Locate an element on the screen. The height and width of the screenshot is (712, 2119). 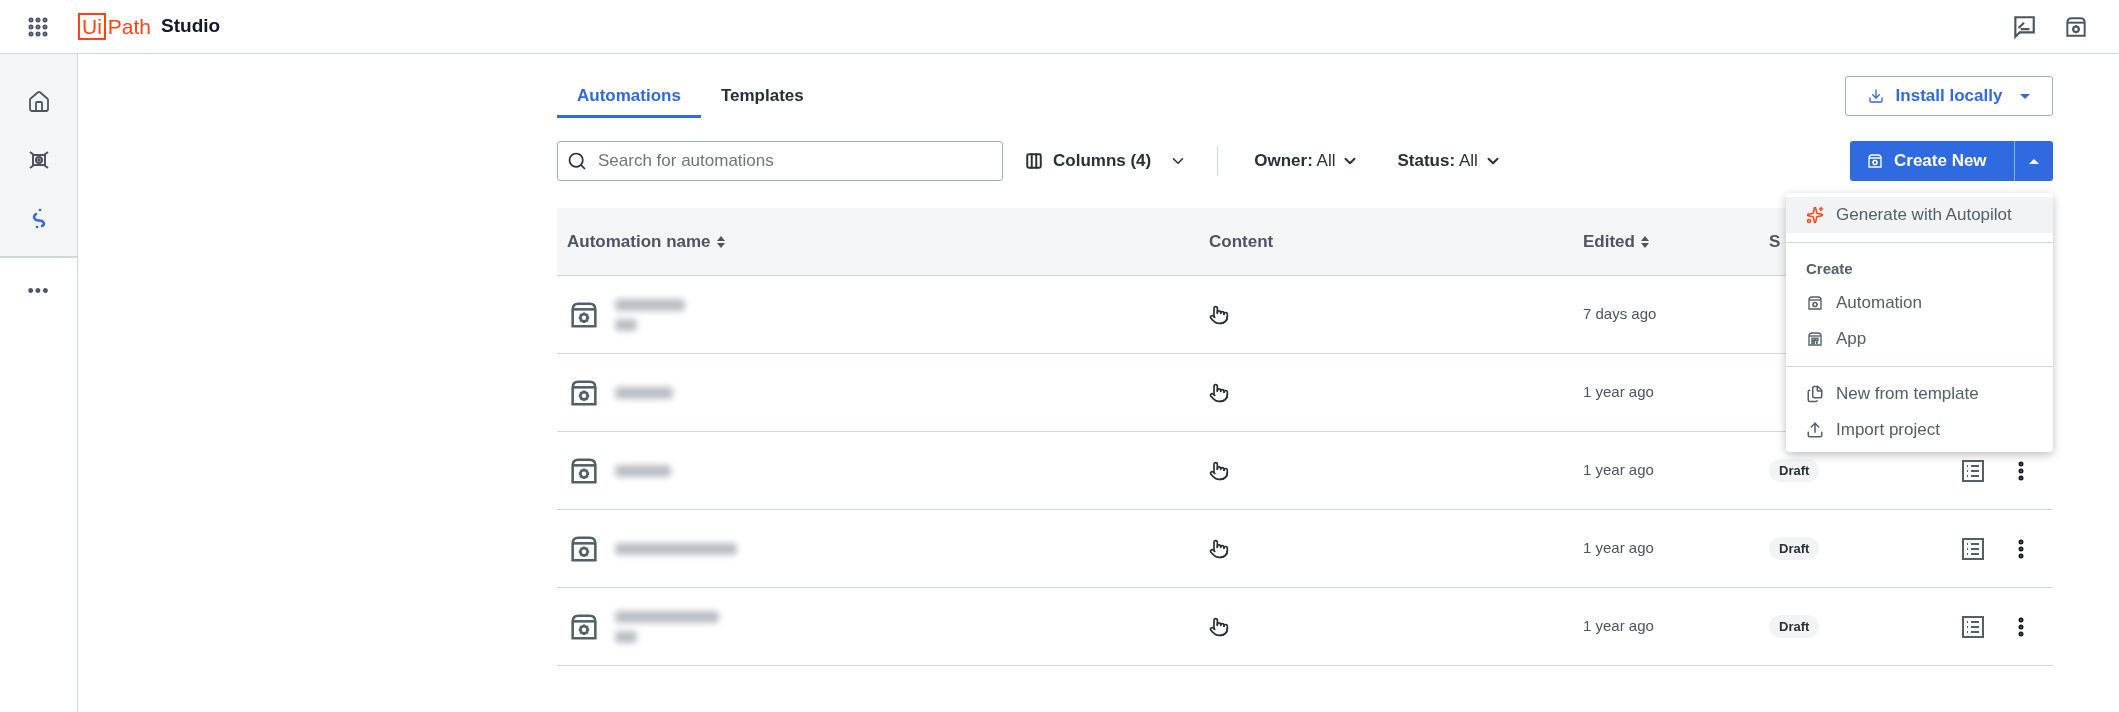
home-icon is located at coordinates (38, 102).